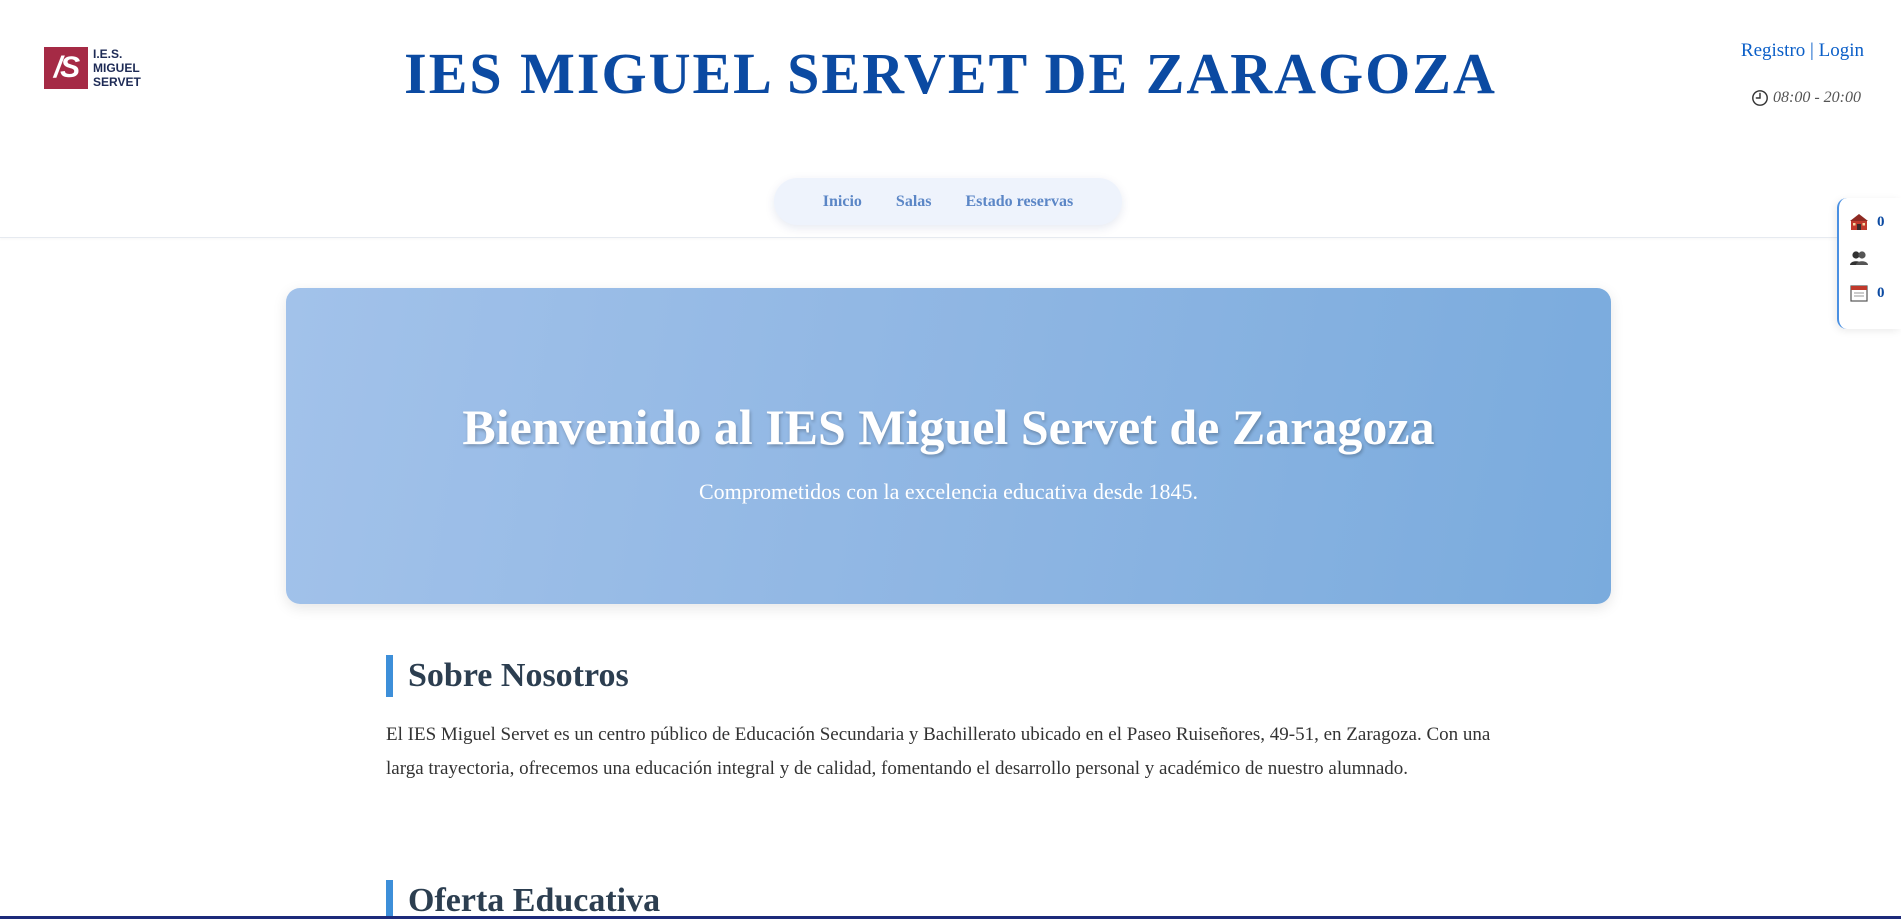  I want to click on register-link: Registro, so click(1773, 50).